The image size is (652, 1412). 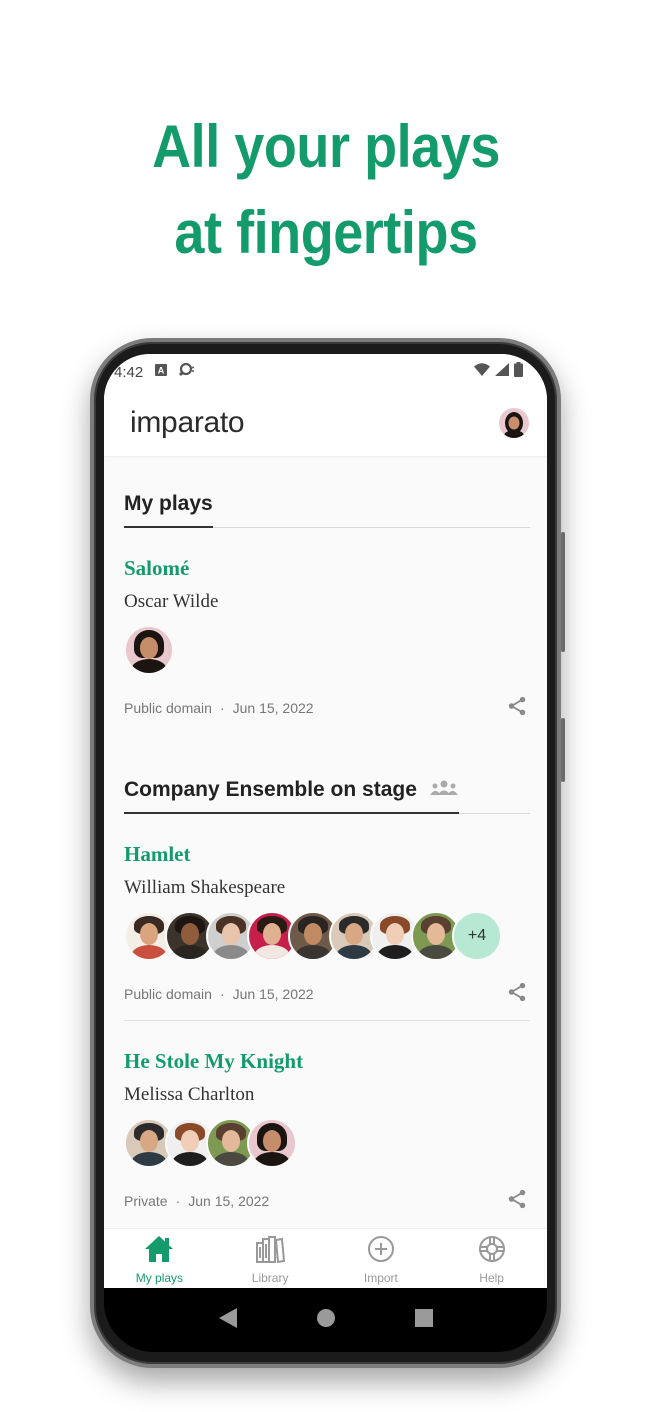 I want to click on nav-label: Help, so click(x=491, y=1278).